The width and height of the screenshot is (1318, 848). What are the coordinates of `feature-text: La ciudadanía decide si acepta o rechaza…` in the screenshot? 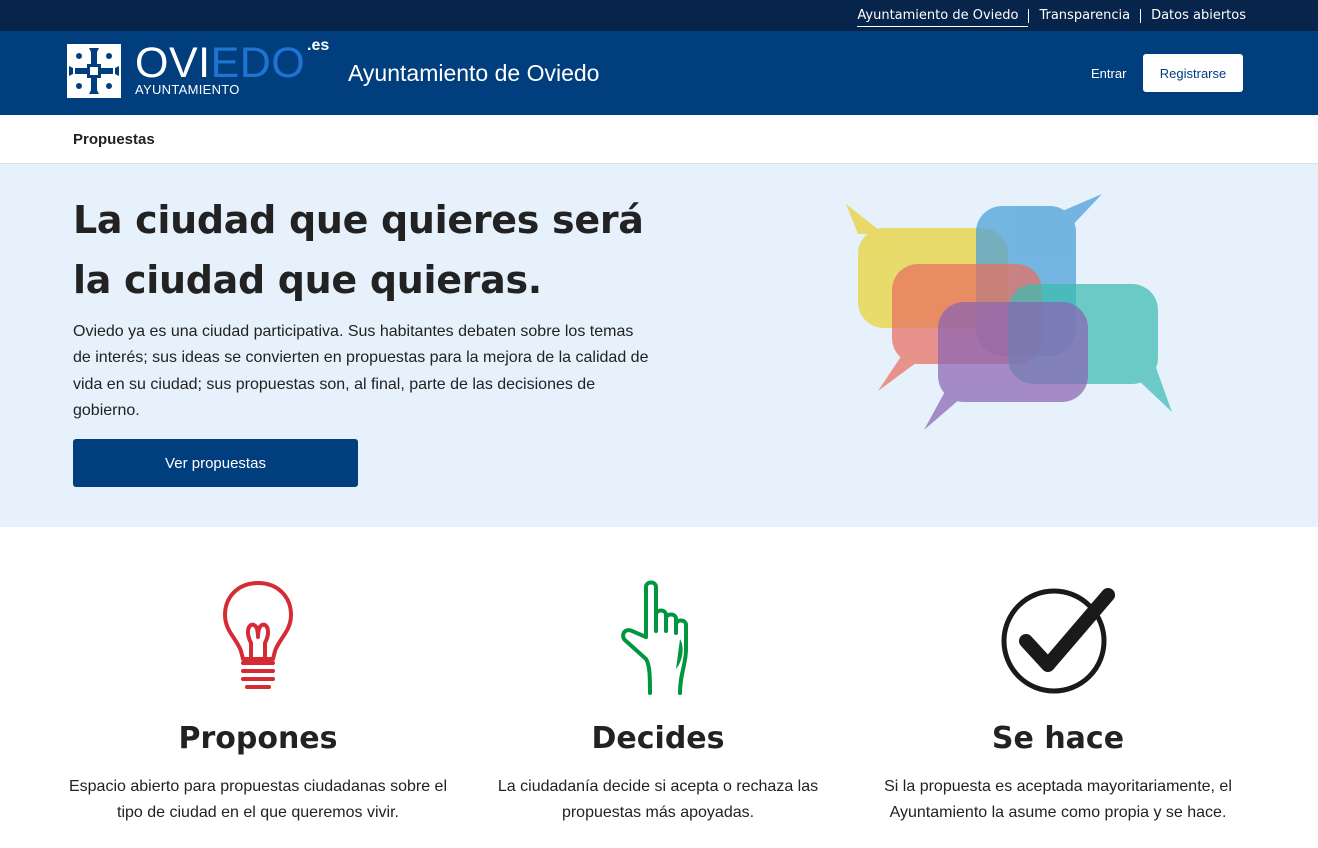 It's located at (658, 799).